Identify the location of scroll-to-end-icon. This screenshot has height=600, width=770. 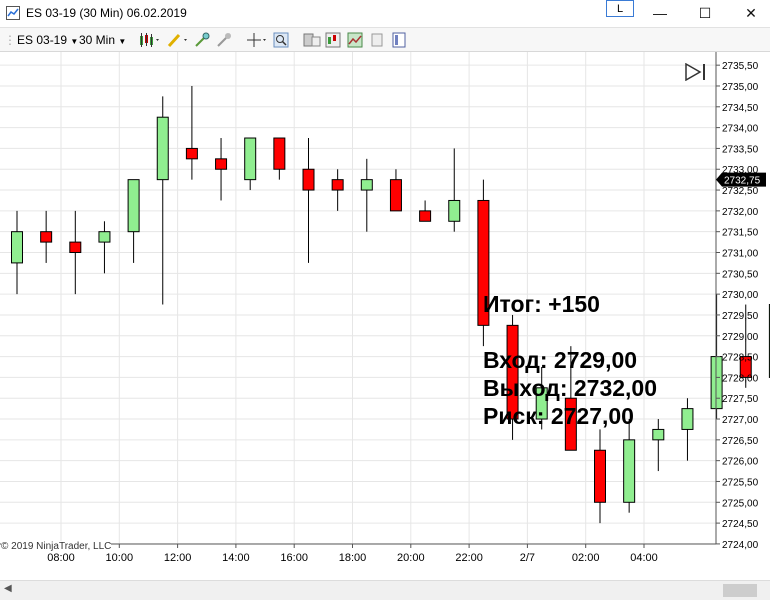
(696, 72).